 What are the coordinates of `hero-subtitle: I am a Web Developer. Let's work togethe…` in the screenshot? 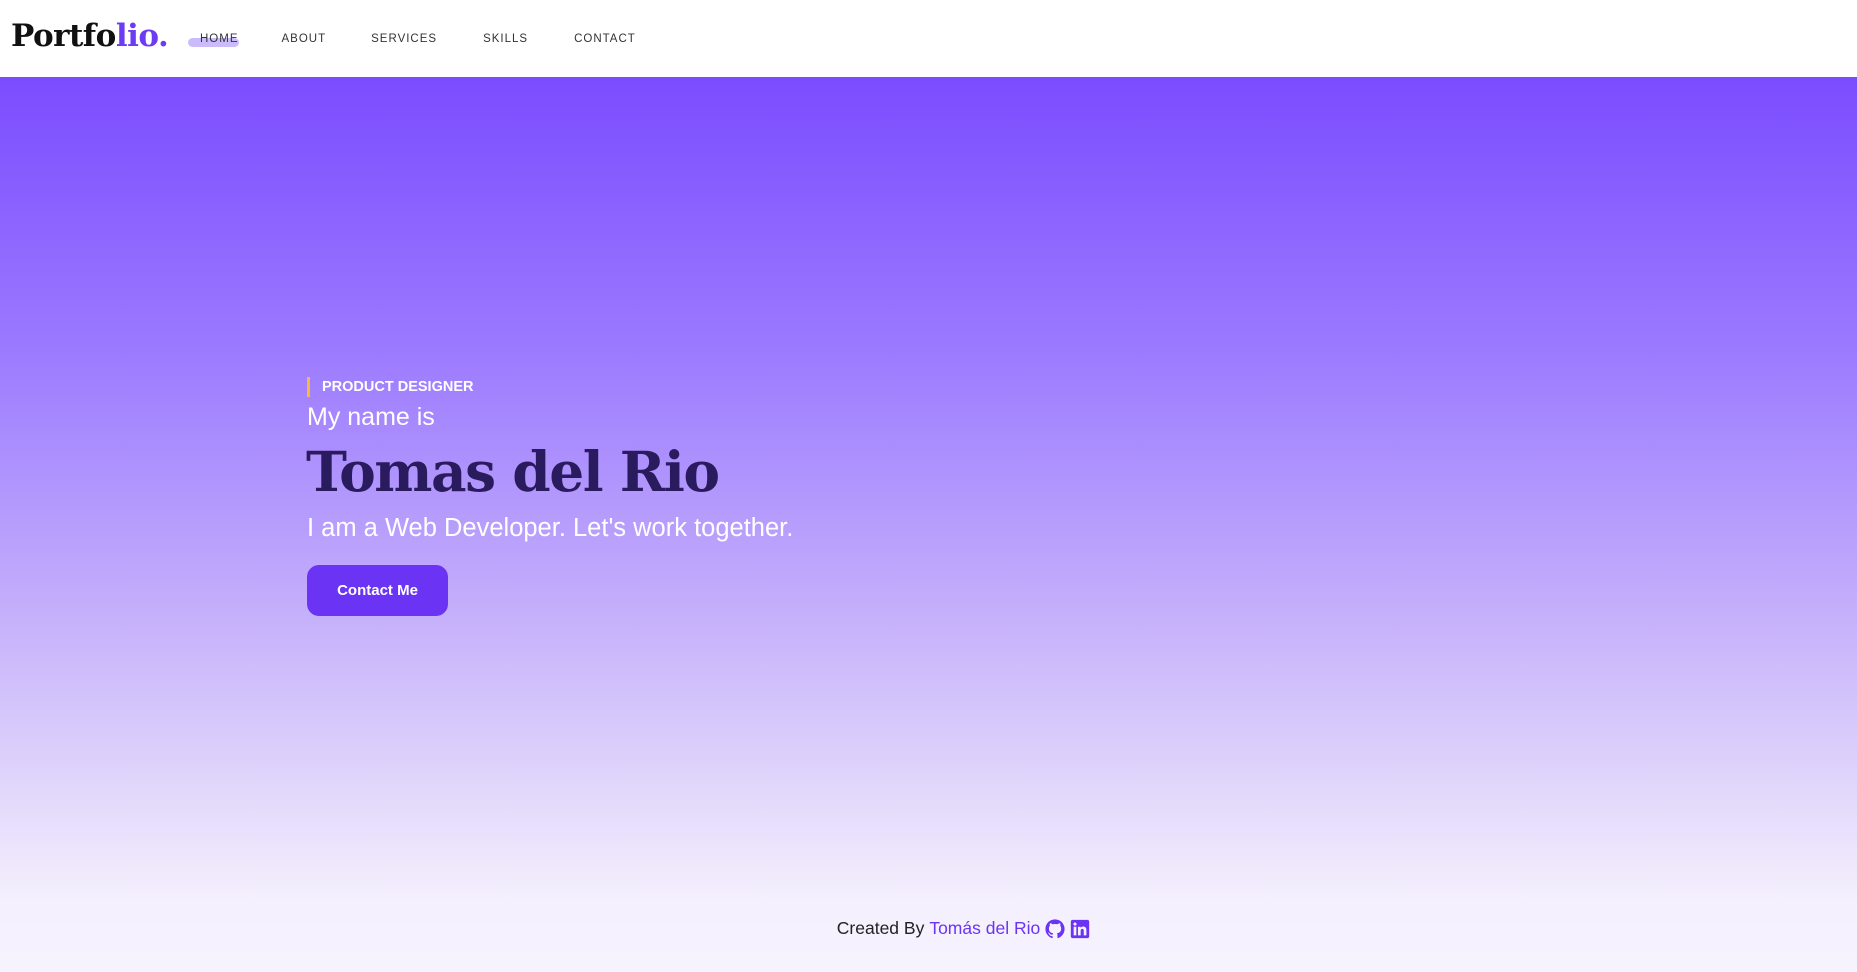 It's located at (550, 528).